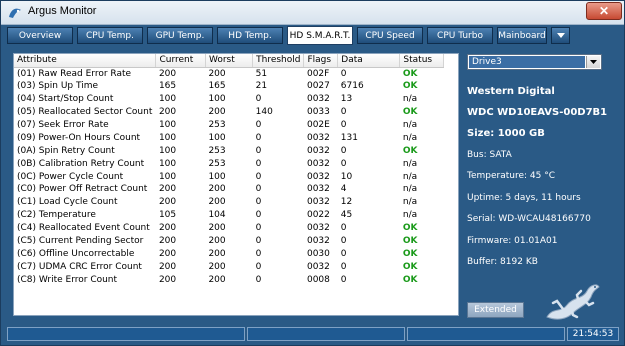 This screenshot has height=346, width=625. I want to click on column-header-status: Status, so click(421, 61).